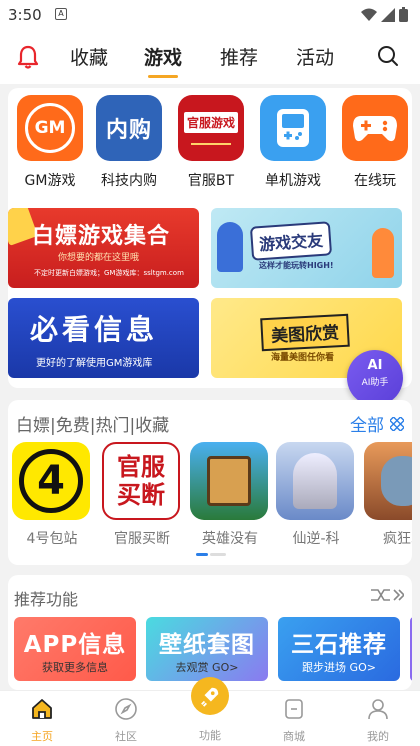  I want to click on nav-home: 主页, so click(42, 720).